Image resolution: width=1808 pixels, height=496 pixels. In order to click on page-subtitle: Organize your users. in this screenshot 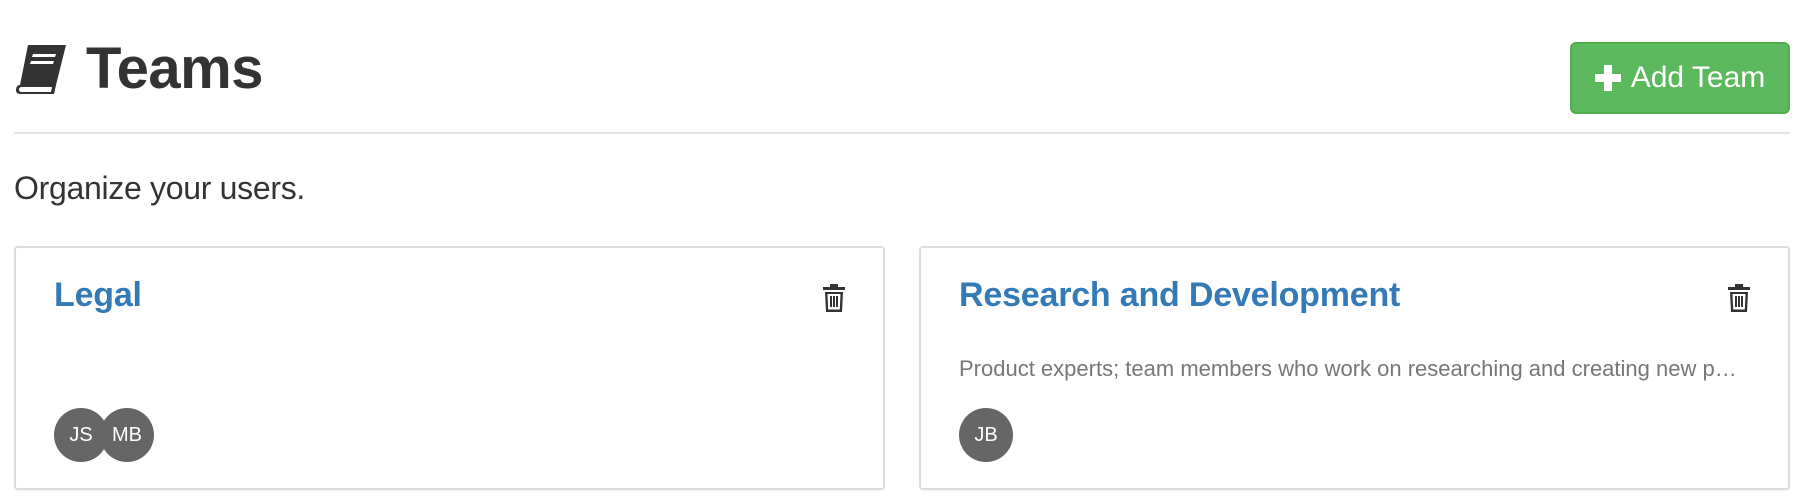, I will do `click(160, 188)`.